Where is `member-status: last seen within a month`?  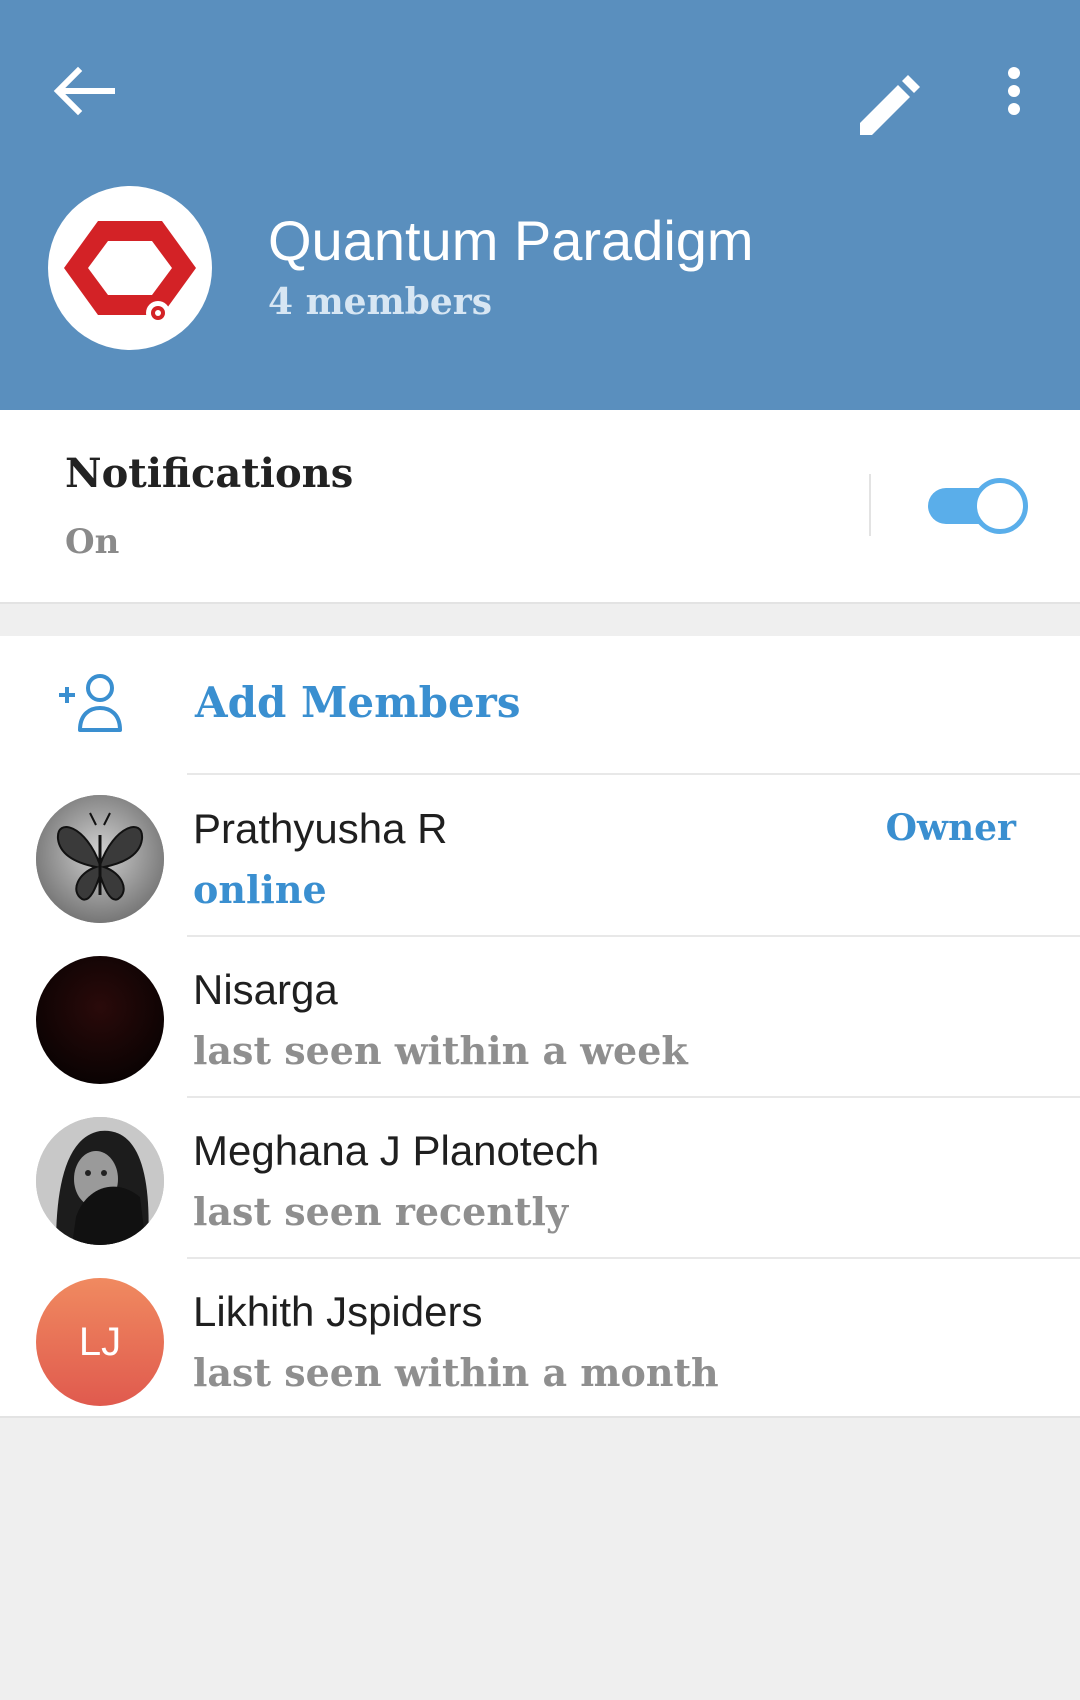 member-status: last seen within a month is located at coordinates (456, 1372).